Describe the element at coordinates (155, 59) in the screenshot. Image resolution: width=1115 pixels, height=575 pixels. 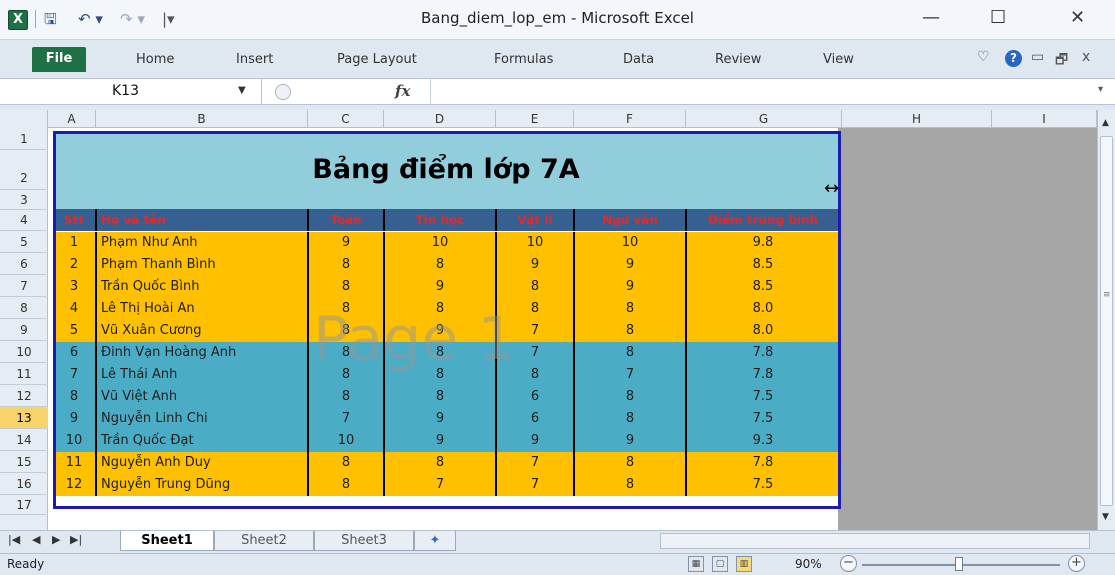
I see `tab-home: Home` at that location.